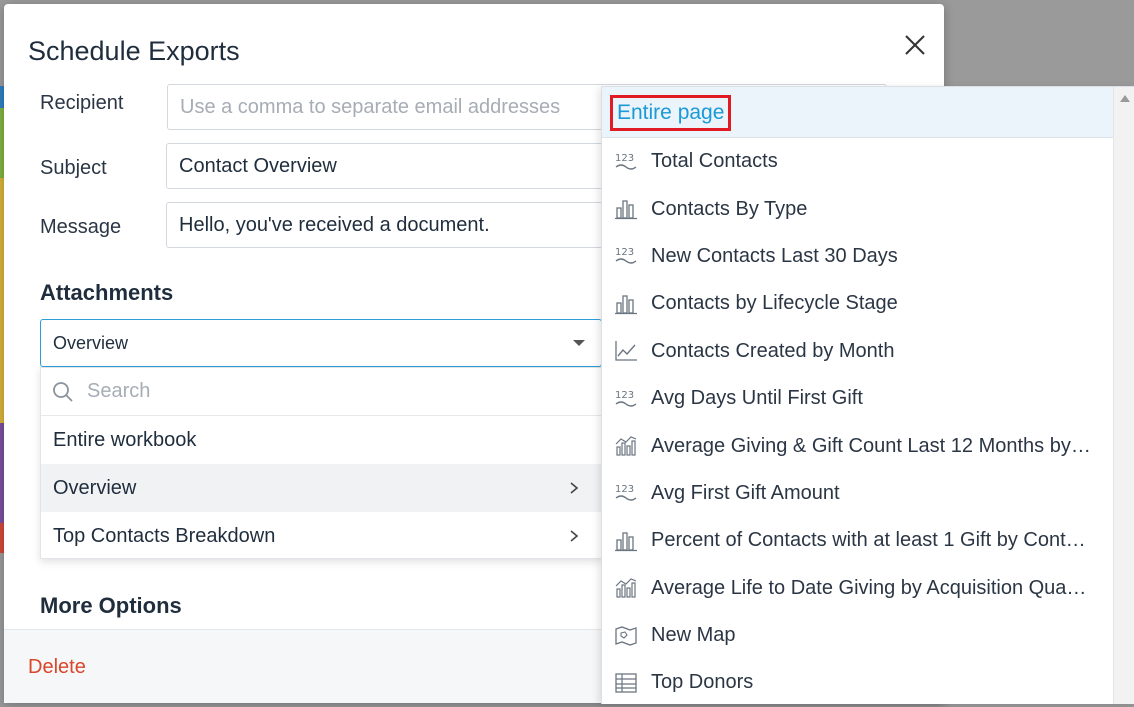 This screenshot has height=707, width=1134. I want to click on entire-page-label: Entire page, so click(671, 113).